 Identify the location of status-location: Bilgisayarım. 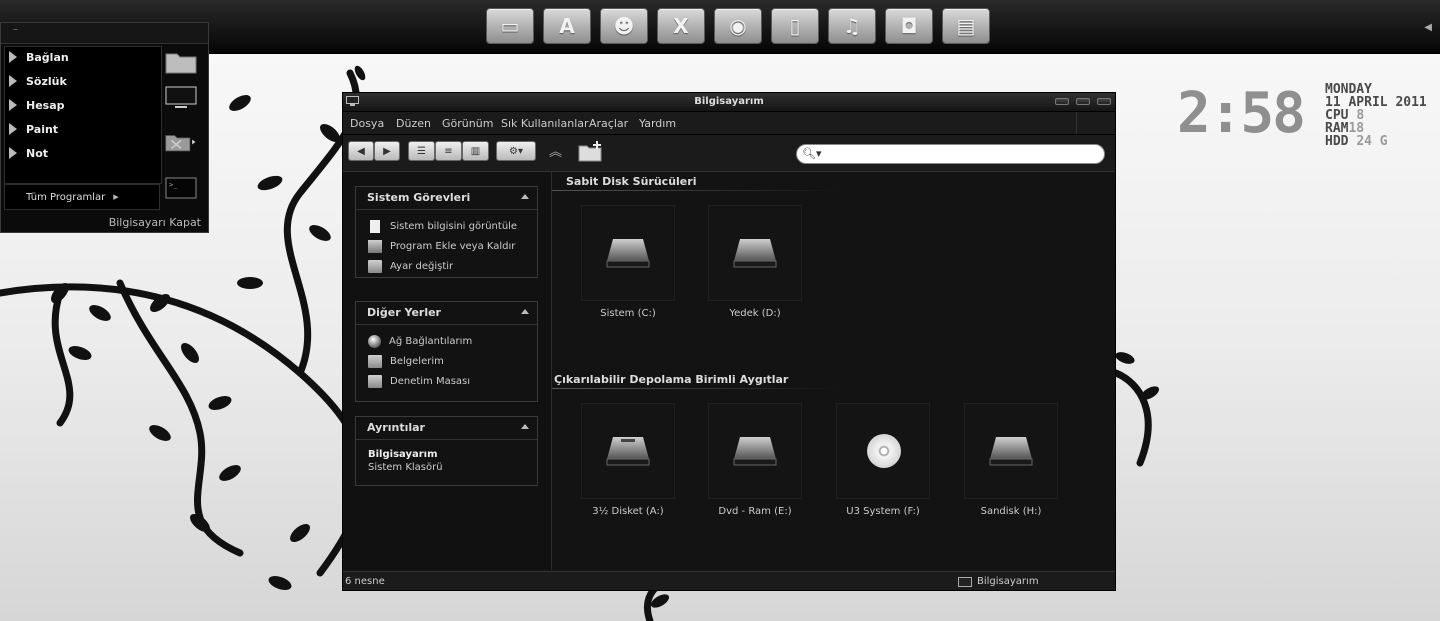
(998, 581).